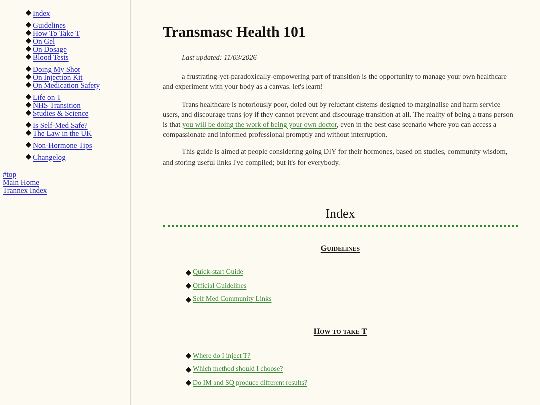  Describe the element at coordinates (341, 249) in the screenshot. I see `section-heading: Guidelines` at that location.